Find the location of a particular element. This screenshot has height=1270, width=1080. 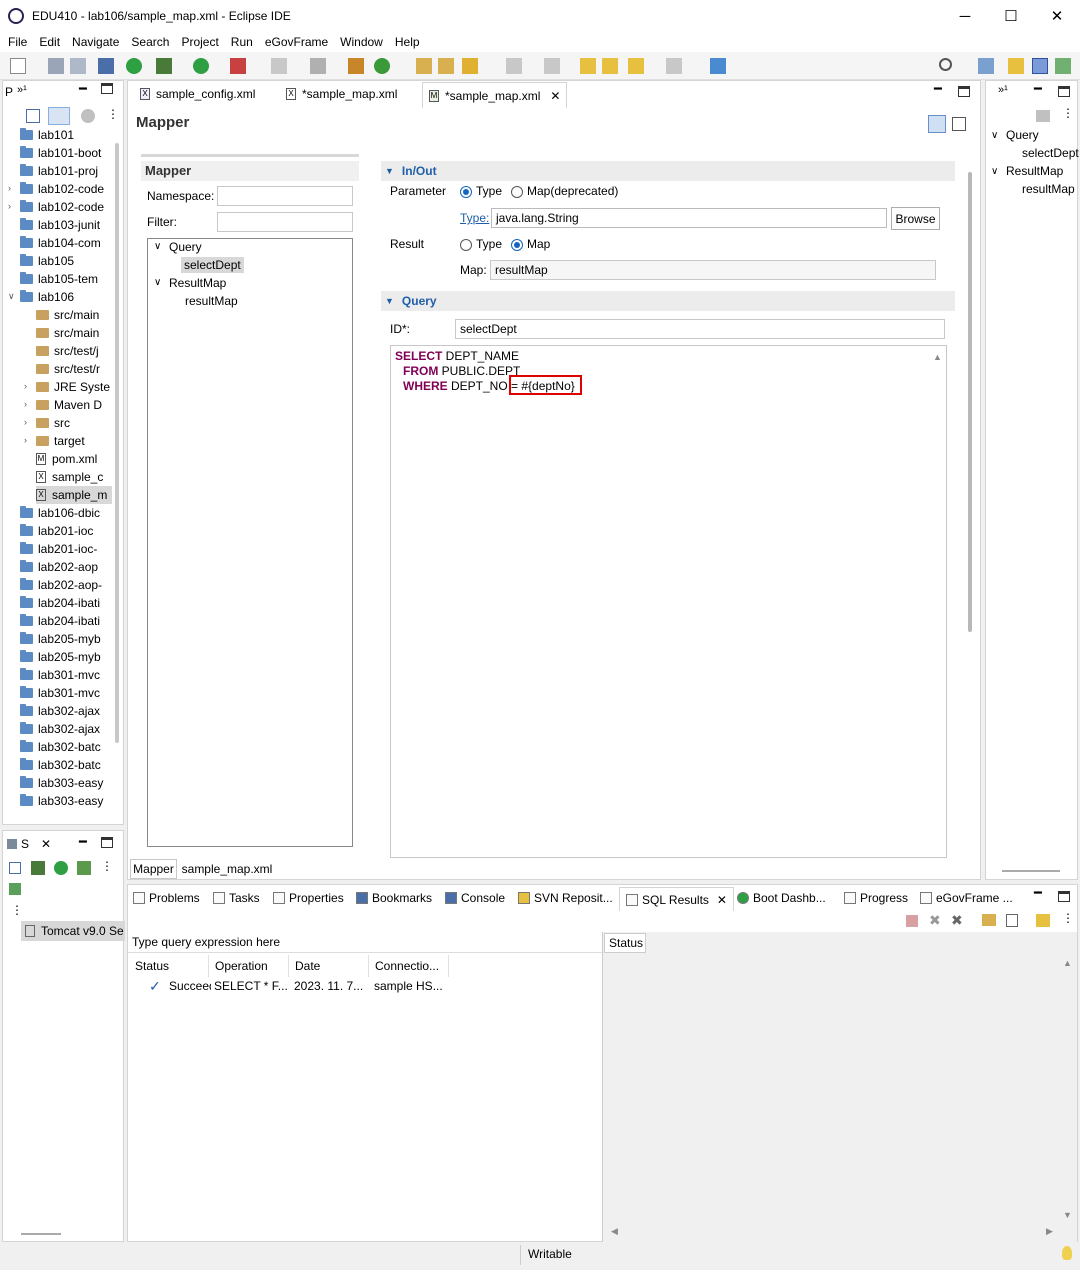

menu-egovframe: eGovFrame is located at coordinates (296, 42).